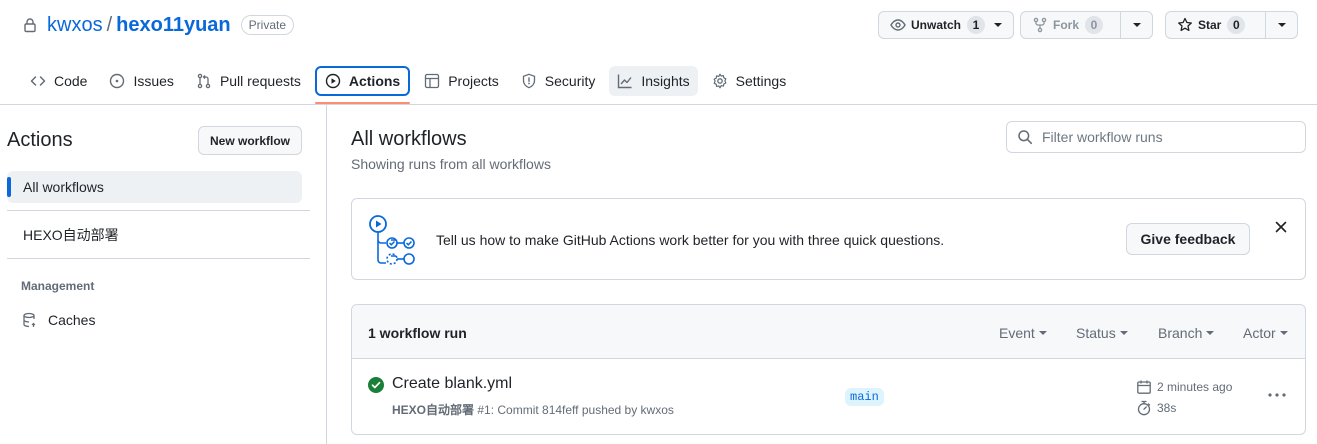  Describe the element at coordinates (1096, 333) in the screenshot. I see `filter-label: Status` at that location.